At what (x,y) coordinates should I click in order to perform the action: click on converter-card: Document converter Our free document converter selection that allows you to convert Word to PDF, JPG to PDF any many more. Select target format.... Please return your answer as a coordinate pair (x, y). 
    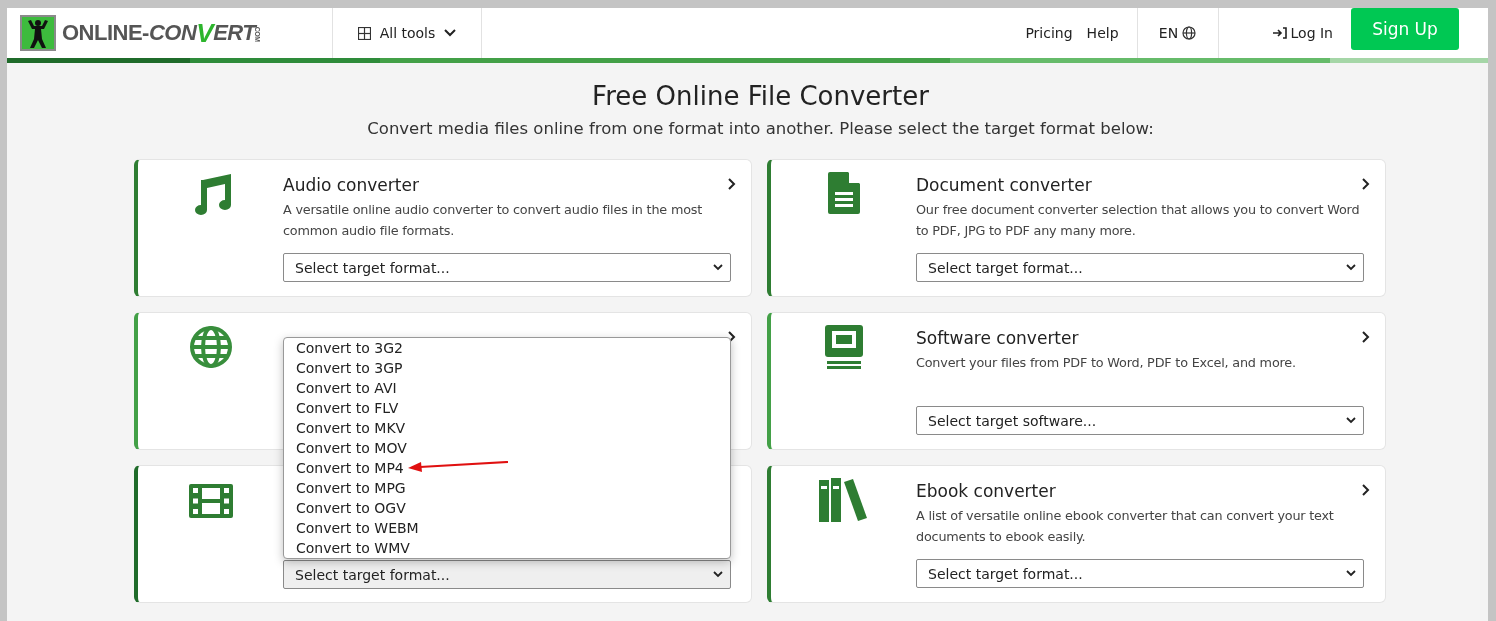
    Looking at the image, I should click on (1076, 228).